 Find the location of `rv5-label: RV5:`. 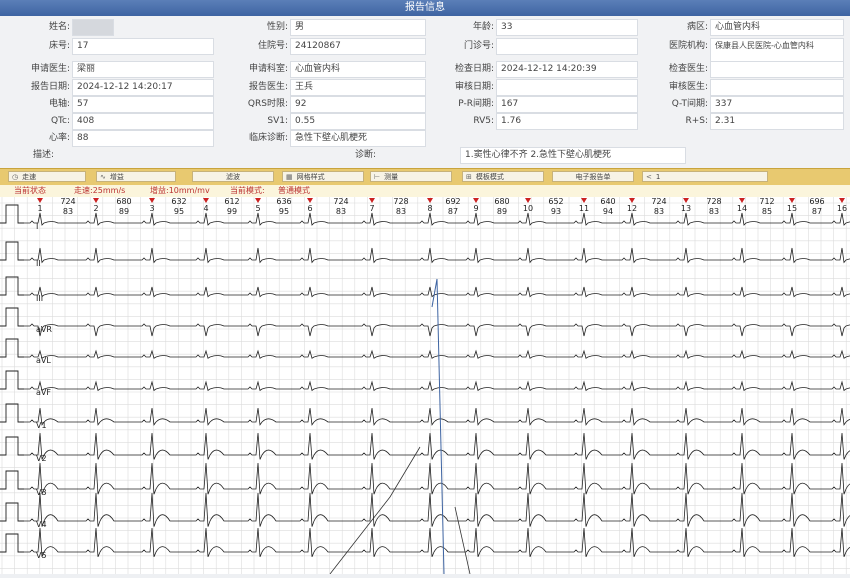

rv5-label: RV5: is located at coordinates (483, 121).